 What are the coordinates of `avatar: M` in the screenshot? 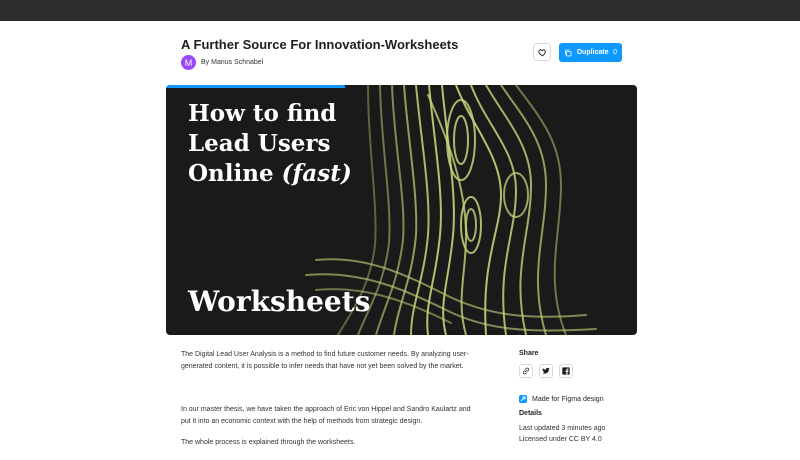 It's located at (188, 62).